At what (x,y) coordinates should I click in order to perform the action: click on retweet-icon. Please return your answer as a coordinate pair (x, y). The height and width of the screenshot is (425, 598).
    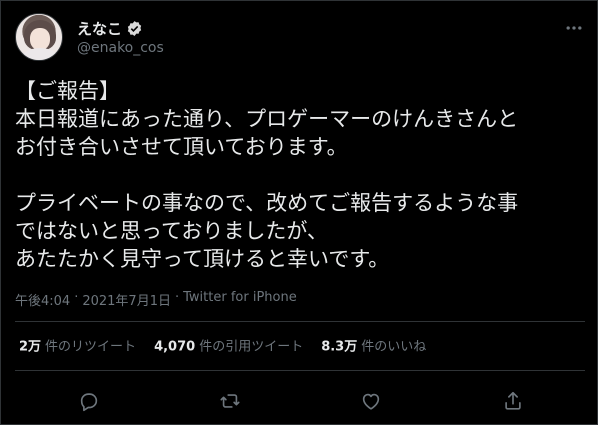
    Looking at the image, I should click on (230, 401).